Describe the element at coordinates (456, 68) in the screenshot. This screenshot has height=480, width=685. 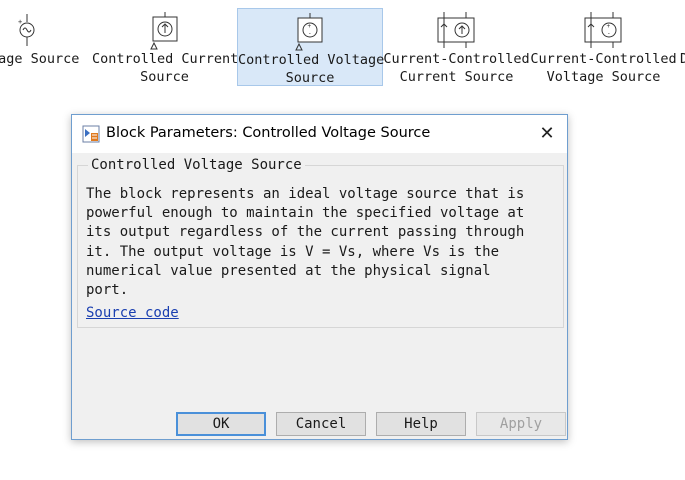
I see `palette-block-label: Current-Controlled Current Source` at that location.